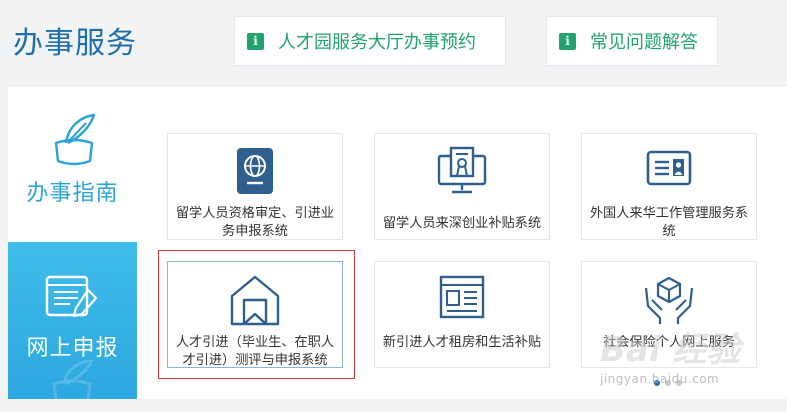  What do you see at coordinates (462, 223) in the screenshot?
I see `service-label: 留学人员来深创业补贴系统` at bounding box center [462, 223].